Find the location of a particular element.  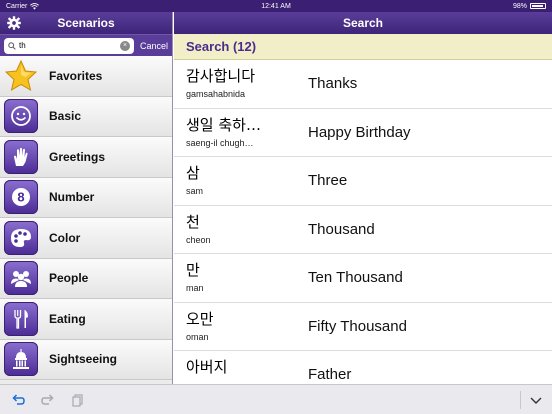

building-icon is located at coordinates (21, 359).